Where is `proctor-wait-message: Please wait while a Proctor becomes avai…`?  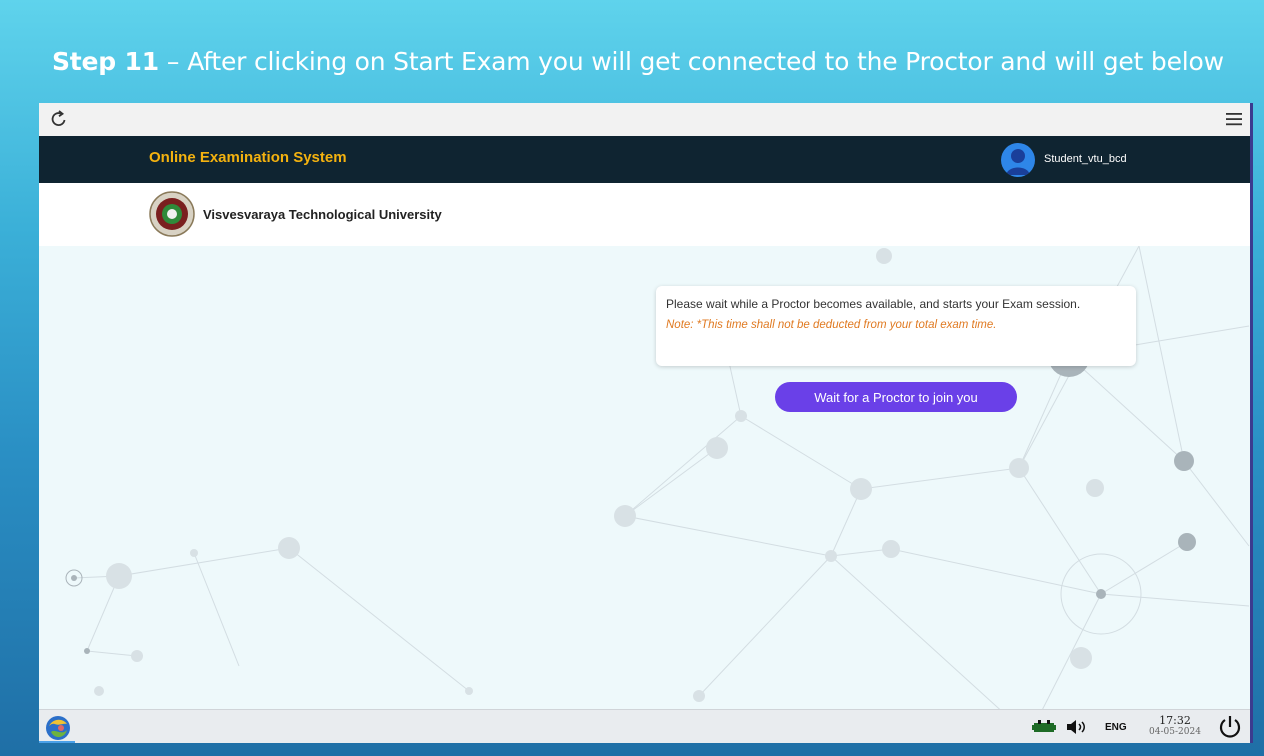
proctor-wait-message: Please wait while a Proctor becomes avai… is located at coordinates (896, 326).